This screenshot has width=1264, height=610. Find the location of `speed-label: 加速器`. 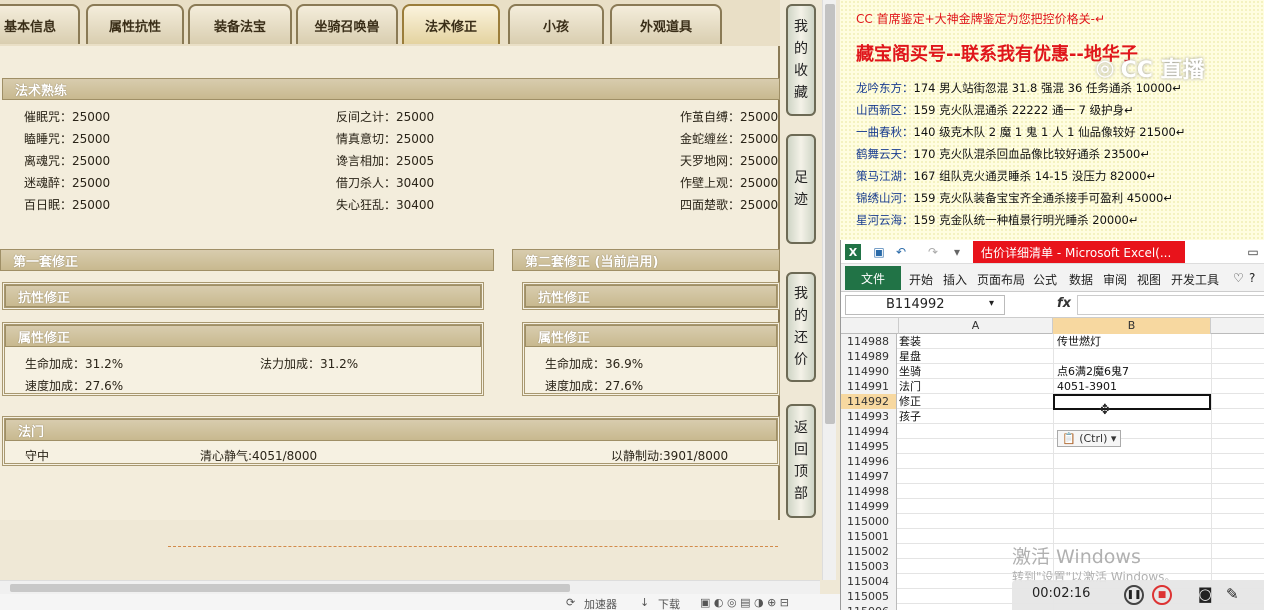

speed-label: 加速器 is located at coordinates (600, 603).